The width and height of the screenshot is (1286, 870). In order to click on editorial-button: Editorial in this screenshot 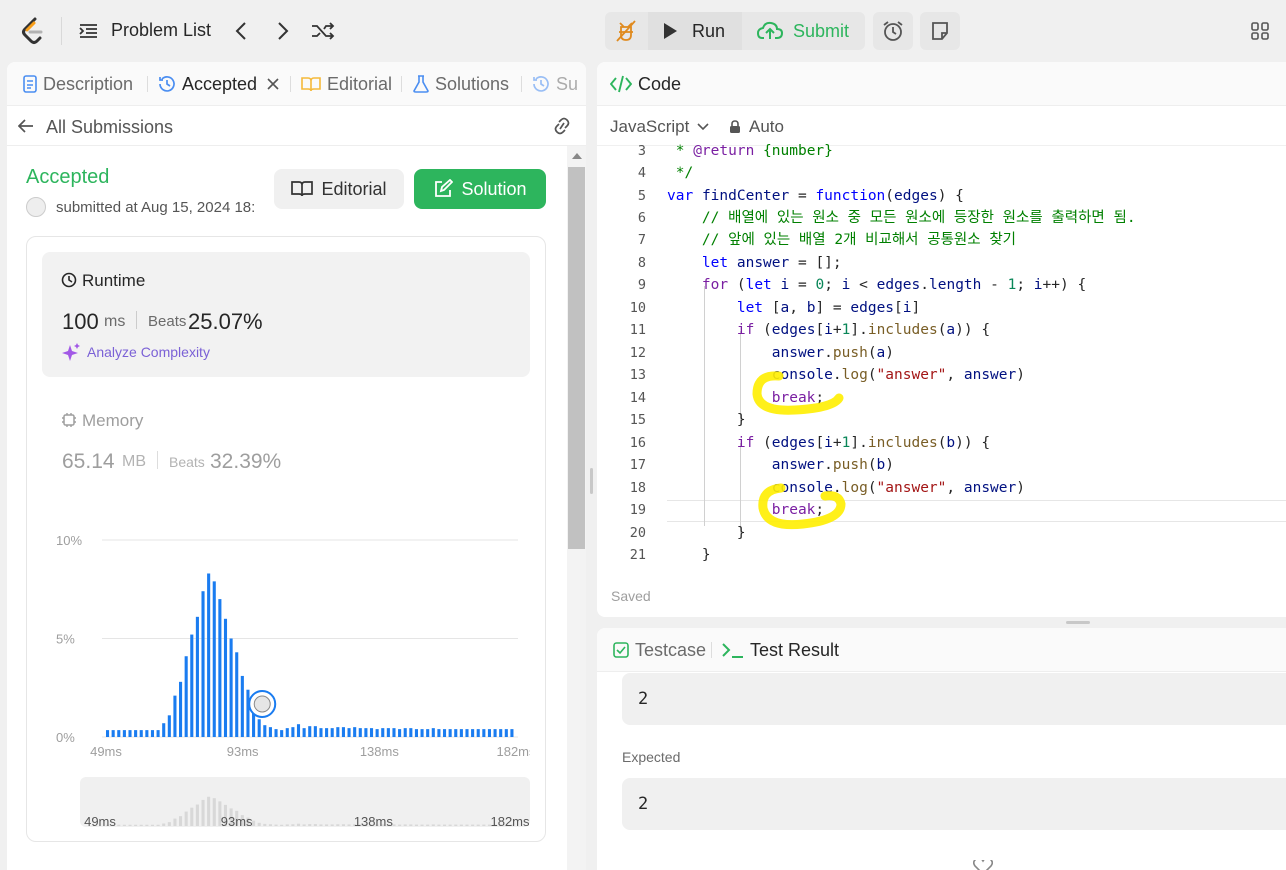, I will do `click(339, 189)`.